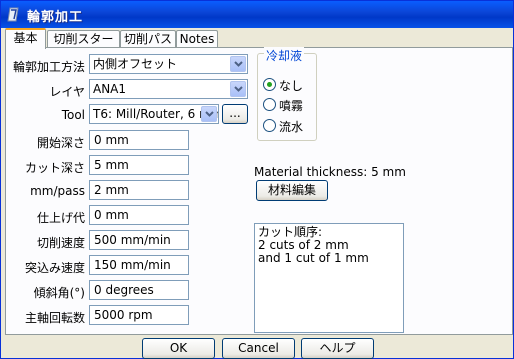 The width and height of the screenshot is (514, 359). Describe the element at coordinates (291, 105) in the screenshot. I see `coolant-mist-label: 噴霧` at that location.